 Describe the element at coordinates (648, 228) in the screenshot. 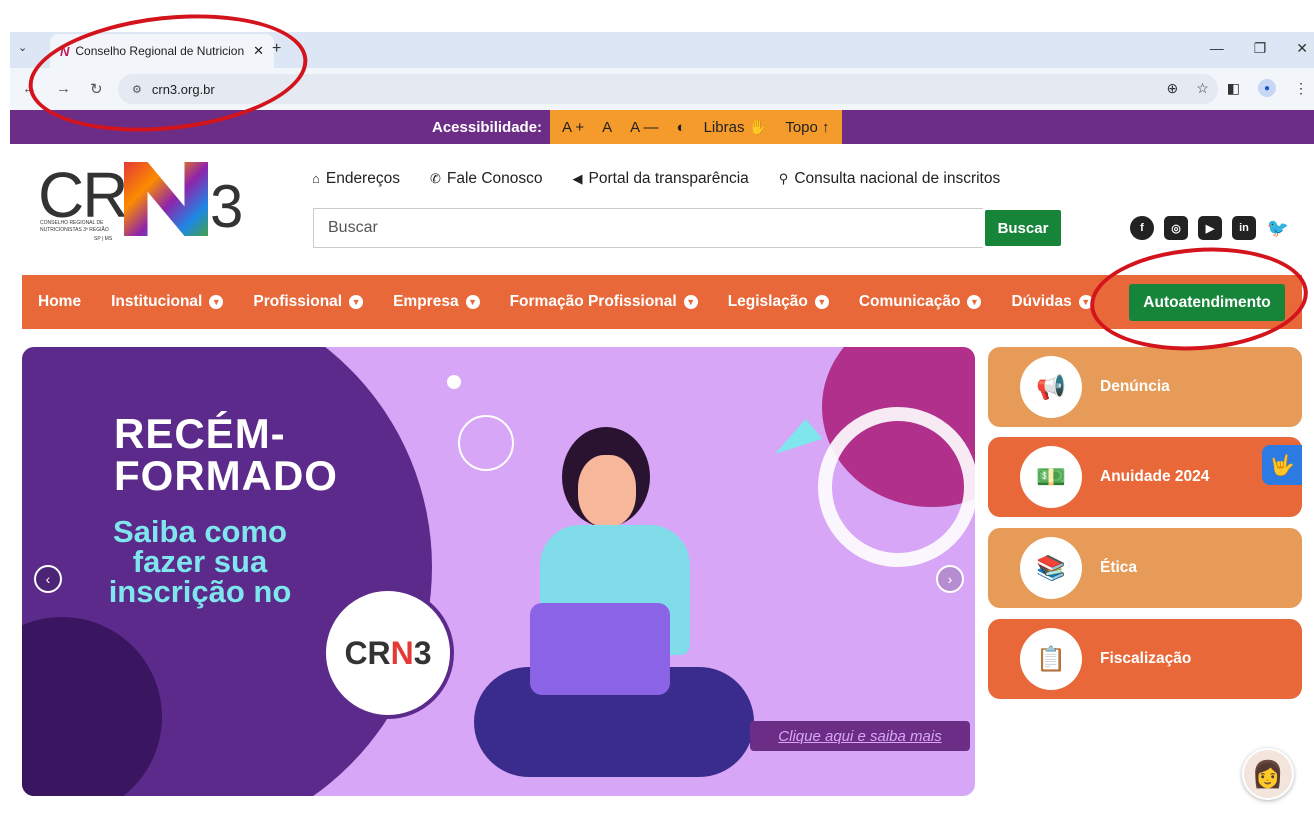

I see `search-input: Buscar` at that location.